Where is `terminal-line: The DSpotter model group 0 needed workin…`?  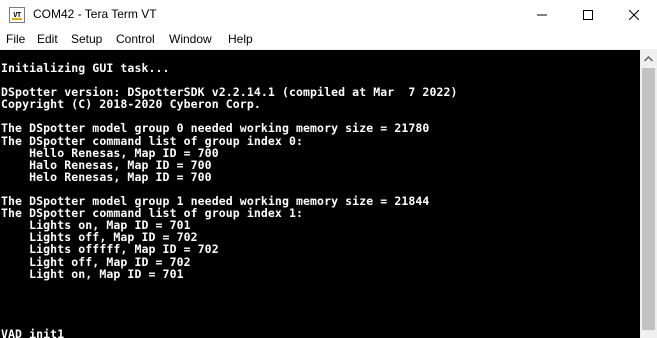
terminal-line: The DSpotter model group 0 needed workin… is located at coordinates (215, 128).